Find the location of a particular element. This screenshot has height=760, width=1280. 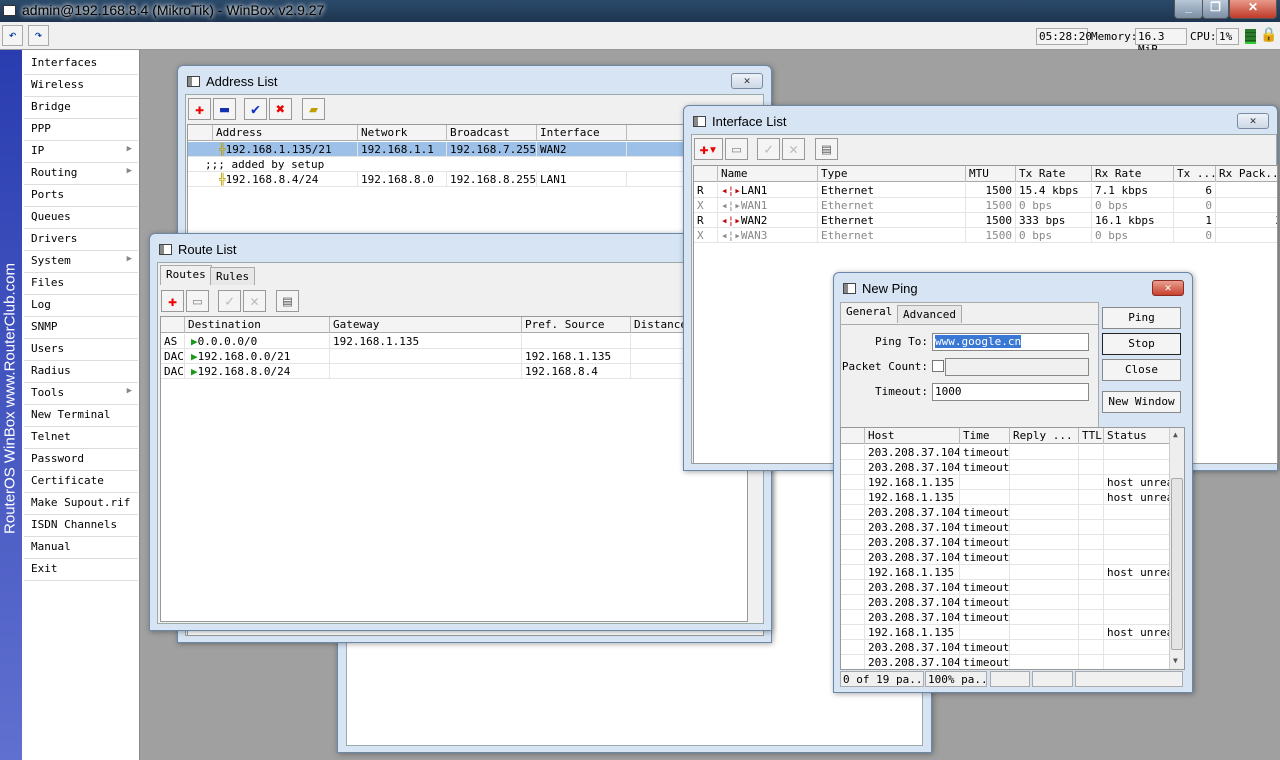

sidebar-item-password: Password is located at coordinates (81, 460).